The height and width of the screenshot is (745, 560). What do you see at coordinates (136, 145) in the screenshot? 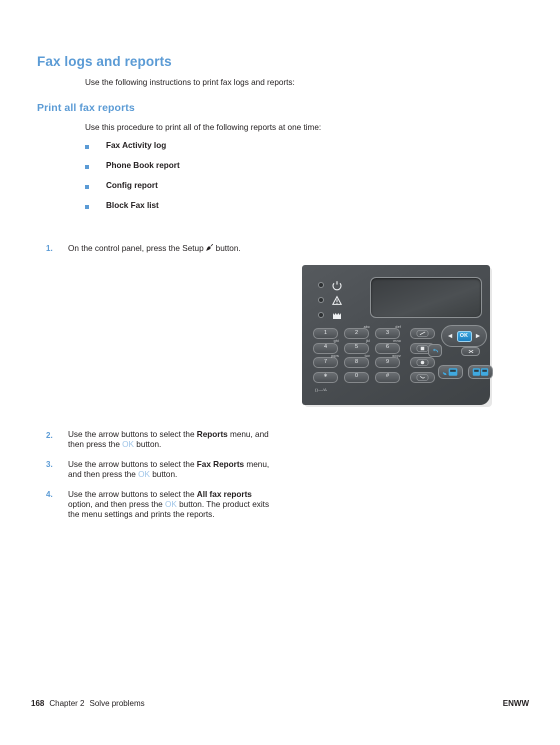
I see `list-item-label: Fax Activity log` at bounding box center [136, 145].